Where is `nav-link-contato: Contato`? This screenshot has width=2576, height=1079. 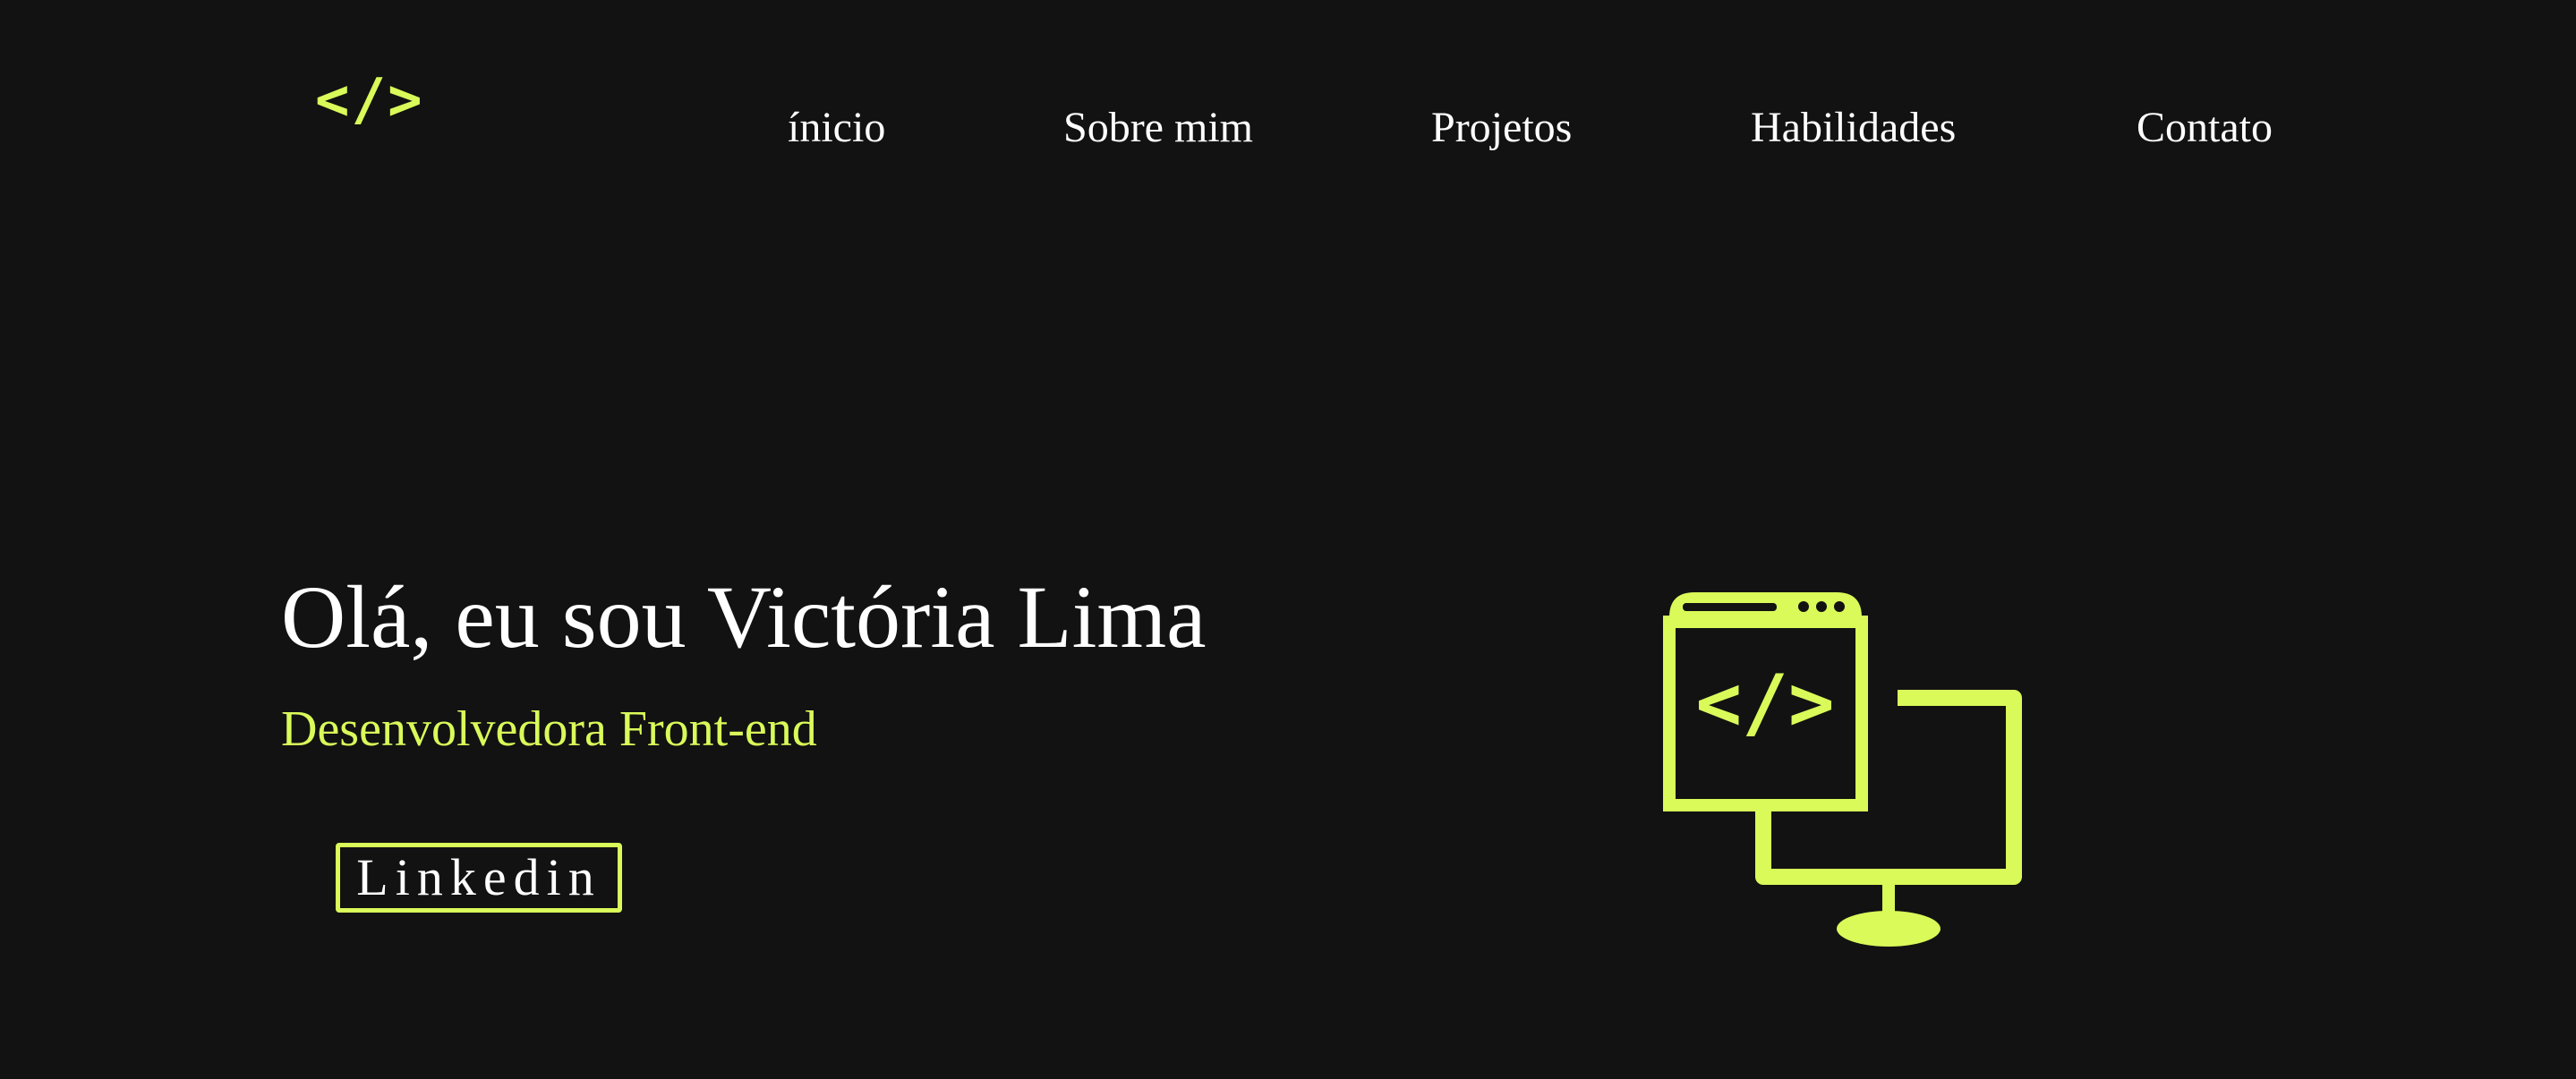
nav-link-contato: Contato is located at coordinates (2205, 128).